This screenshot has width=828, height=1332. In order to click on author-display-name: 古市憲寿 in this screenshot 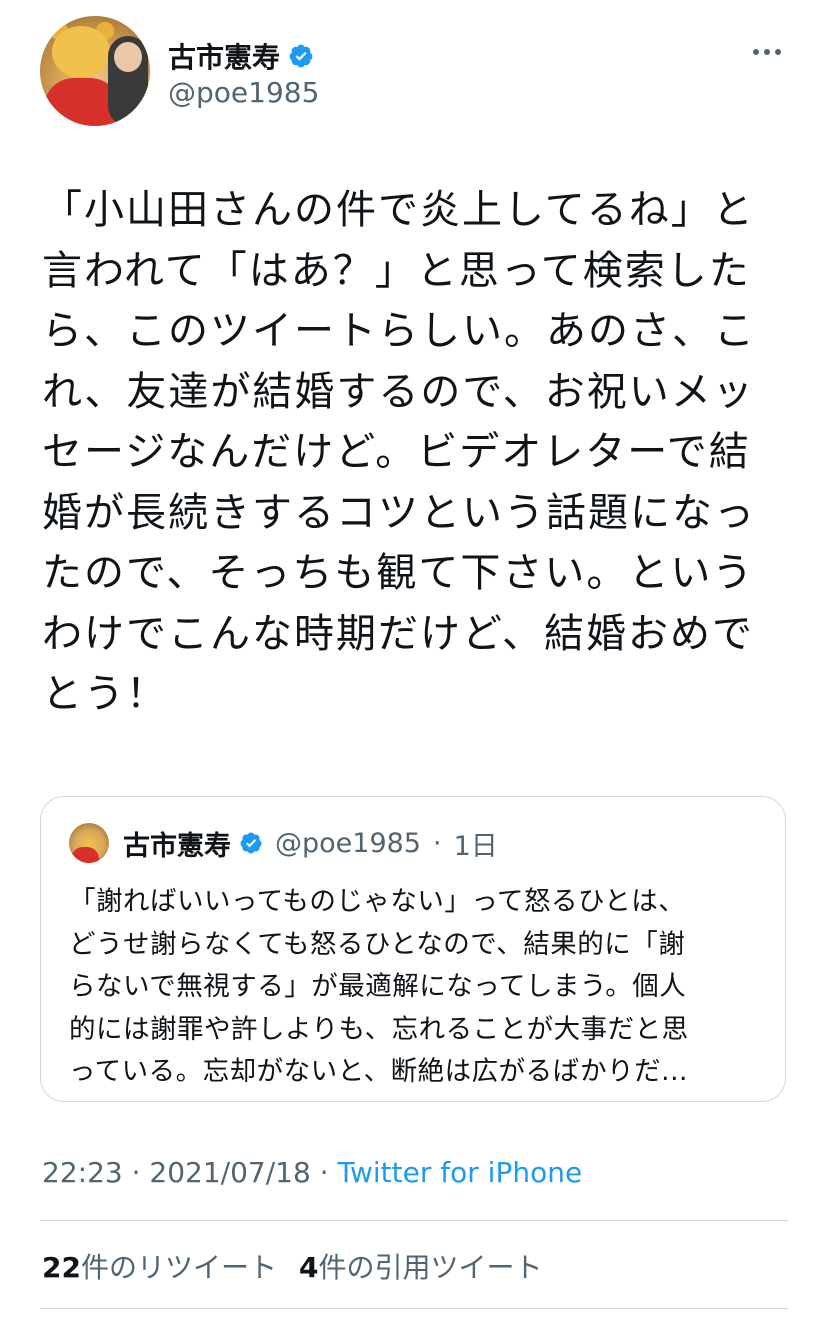, I will do `click(224, 56)`.